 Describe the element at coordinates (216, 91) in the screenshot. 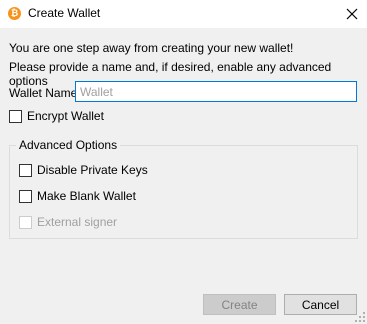

I see `wallet-name-input` at that location.